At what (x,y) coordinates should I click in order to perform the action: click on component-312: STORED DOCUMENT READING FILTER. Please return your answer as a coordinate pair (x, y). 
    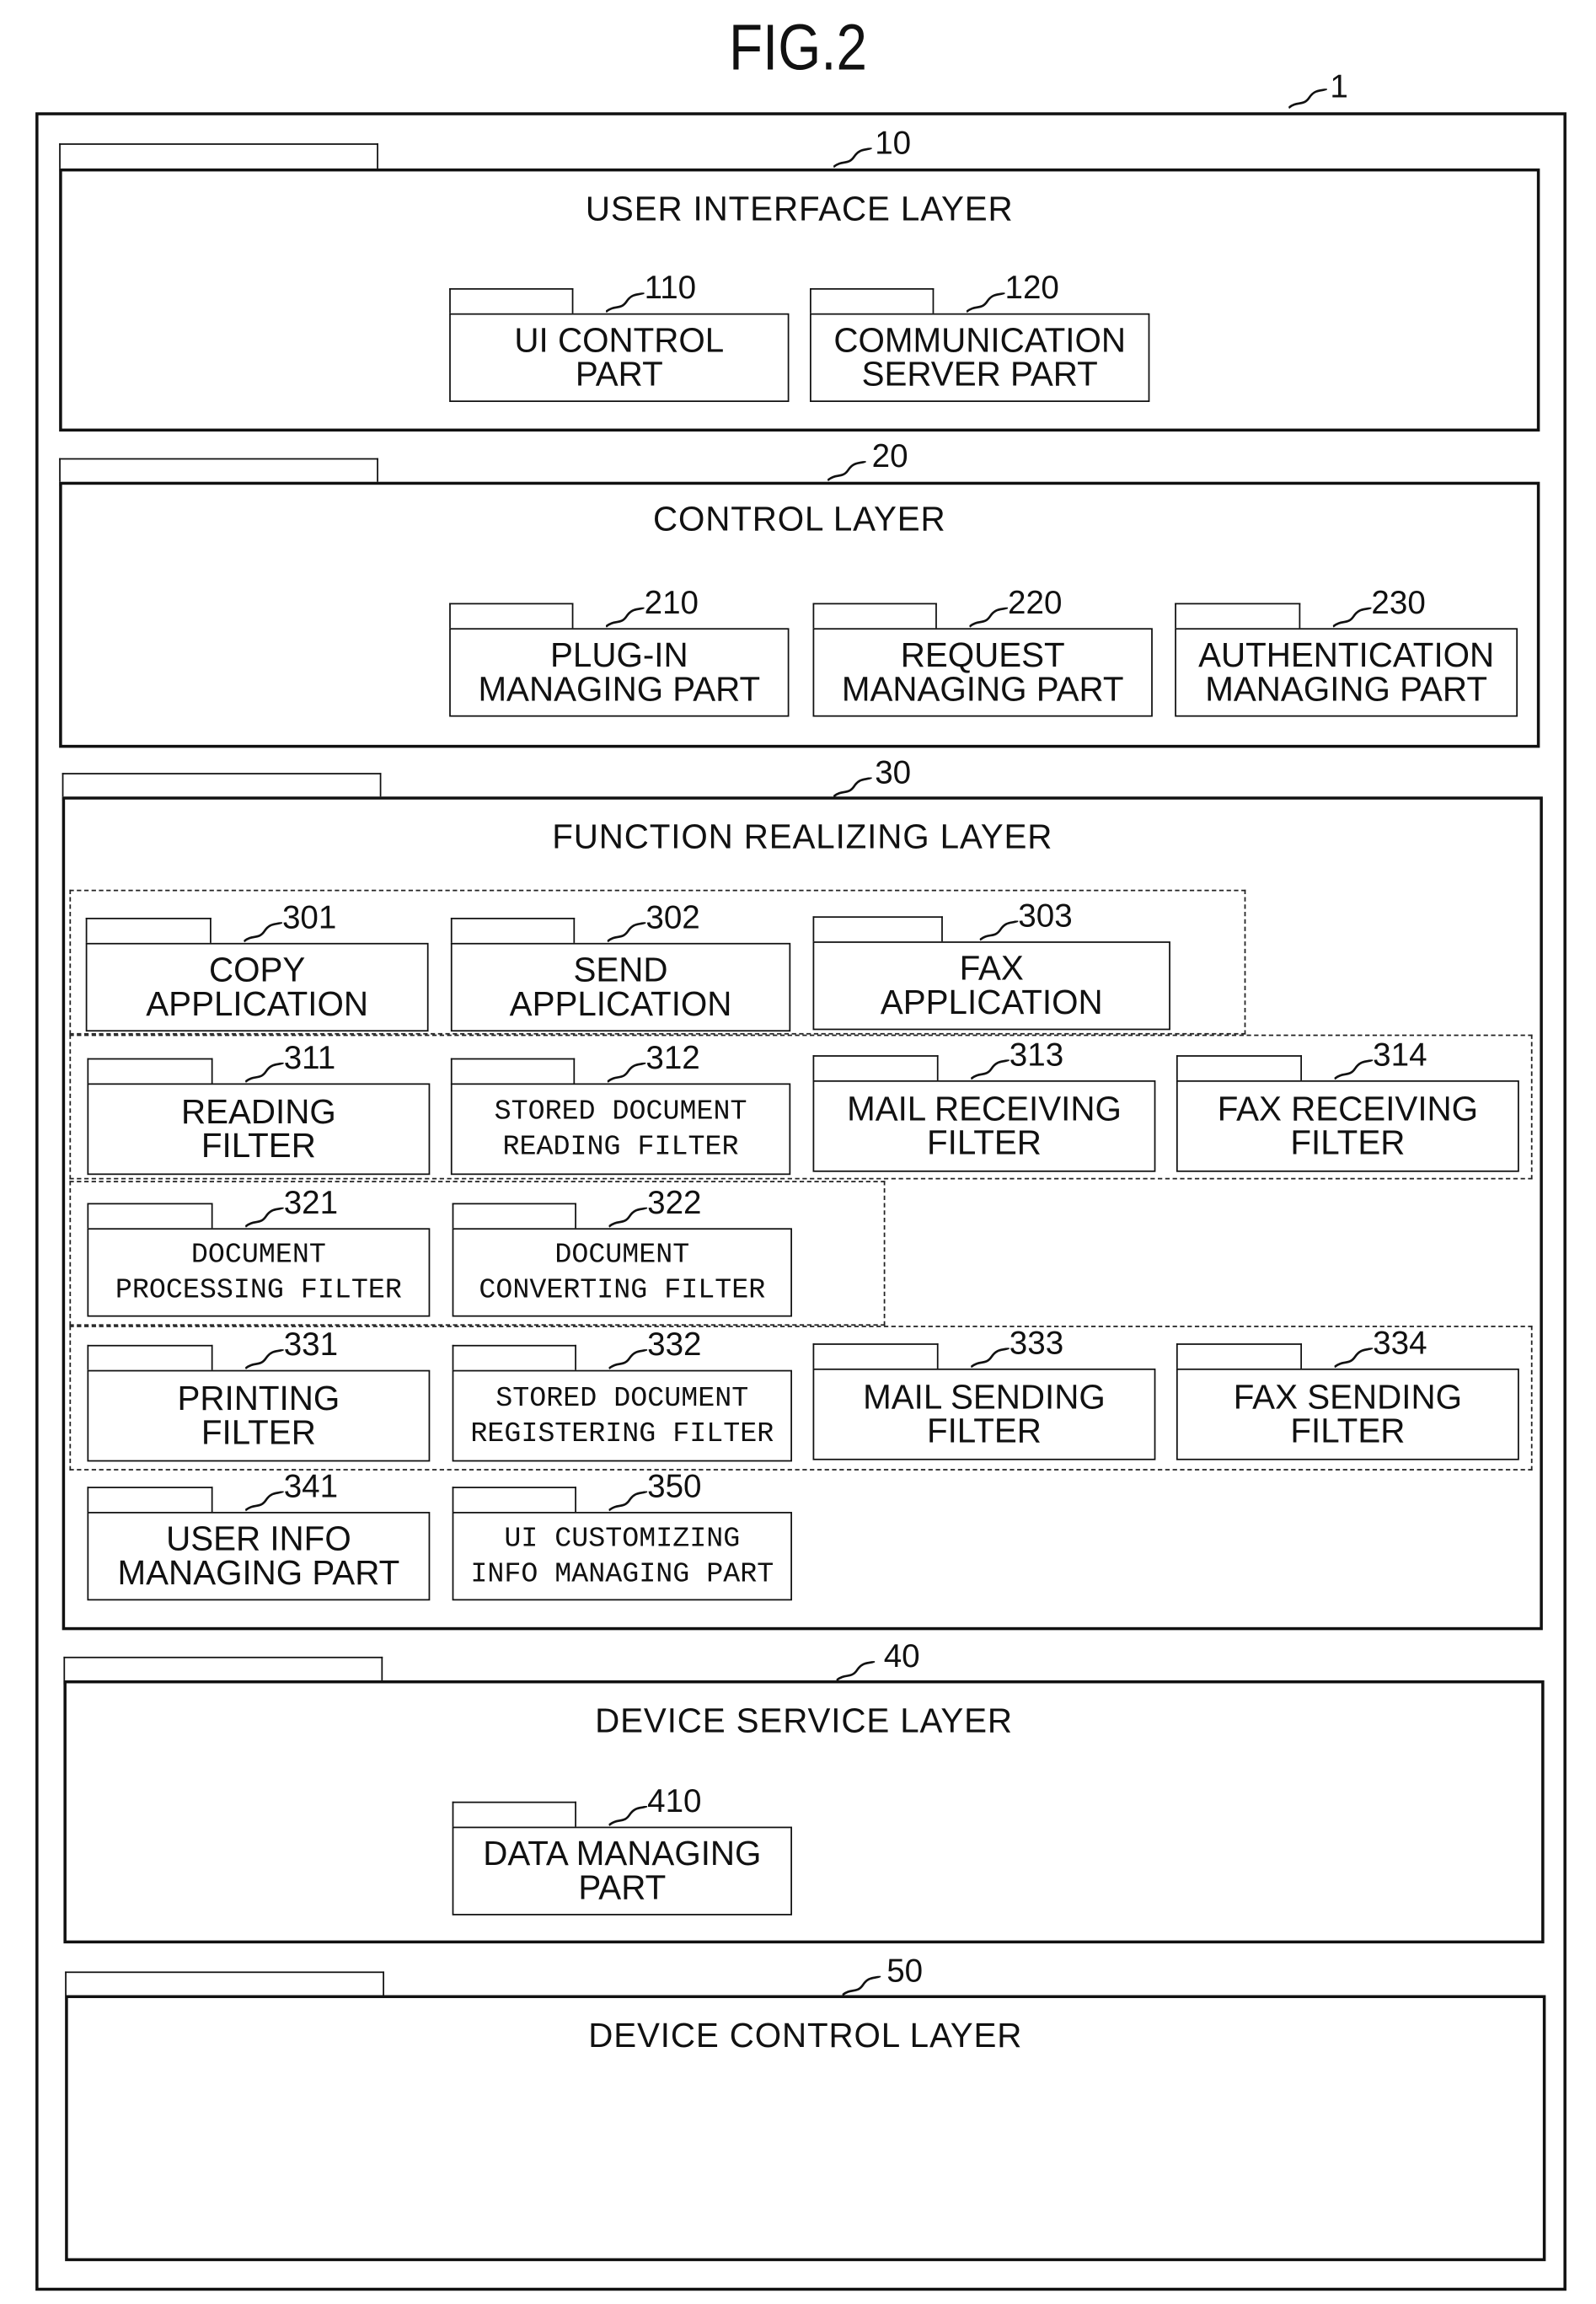
    Looking at the image, I should click on (620, 1129).